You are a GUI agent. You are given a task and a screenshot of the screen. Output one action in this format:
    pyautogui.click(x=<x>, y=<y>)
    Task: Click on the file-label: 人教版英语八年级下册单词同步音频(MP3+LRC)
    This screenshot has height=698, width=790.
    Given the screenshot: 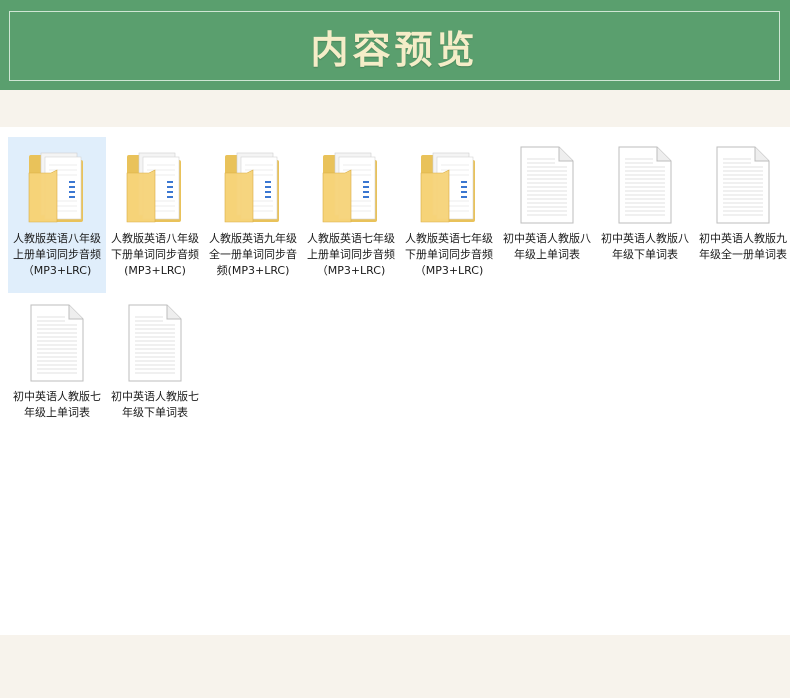 What is the action you would take?
    pyautogui.click(x=155, y=254)
    